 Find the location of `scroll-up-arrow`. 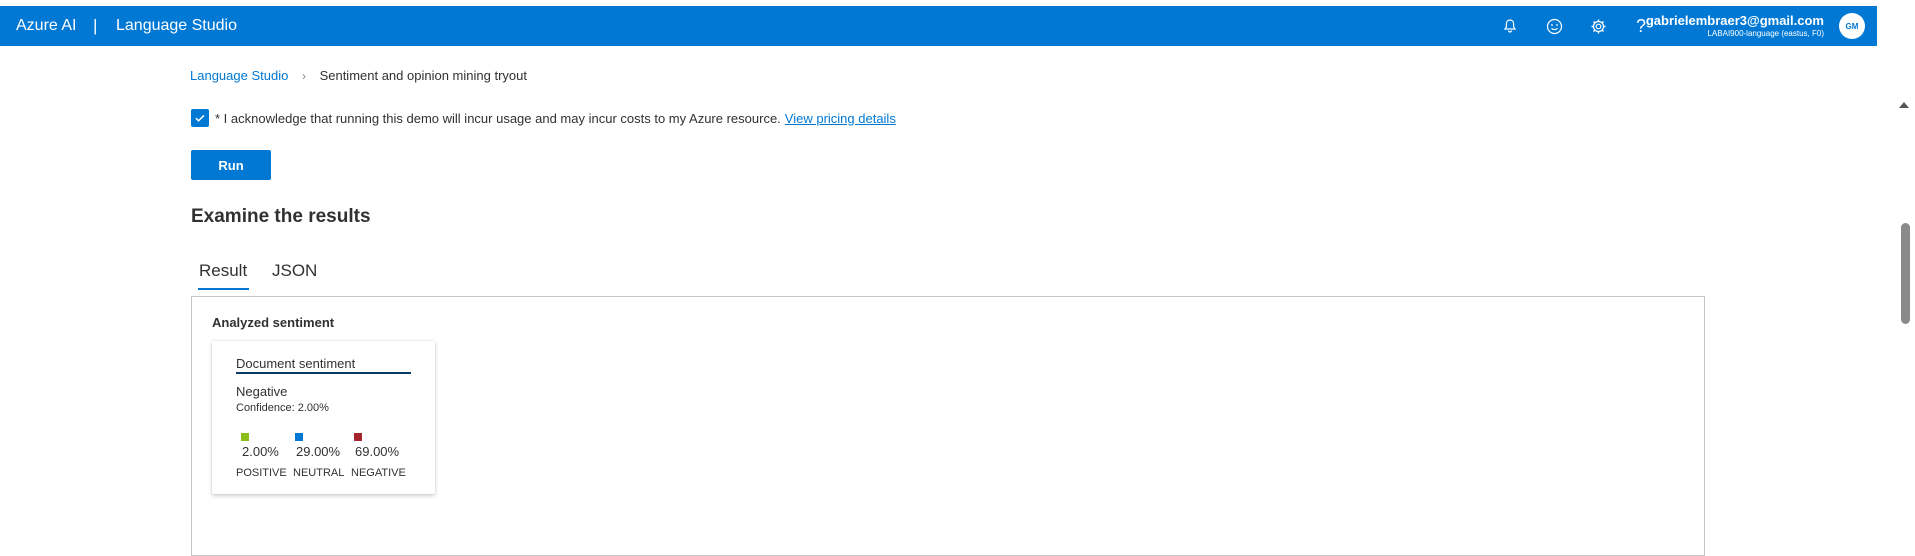

scroll-up-arrow is located at coordinates (1904, 105).